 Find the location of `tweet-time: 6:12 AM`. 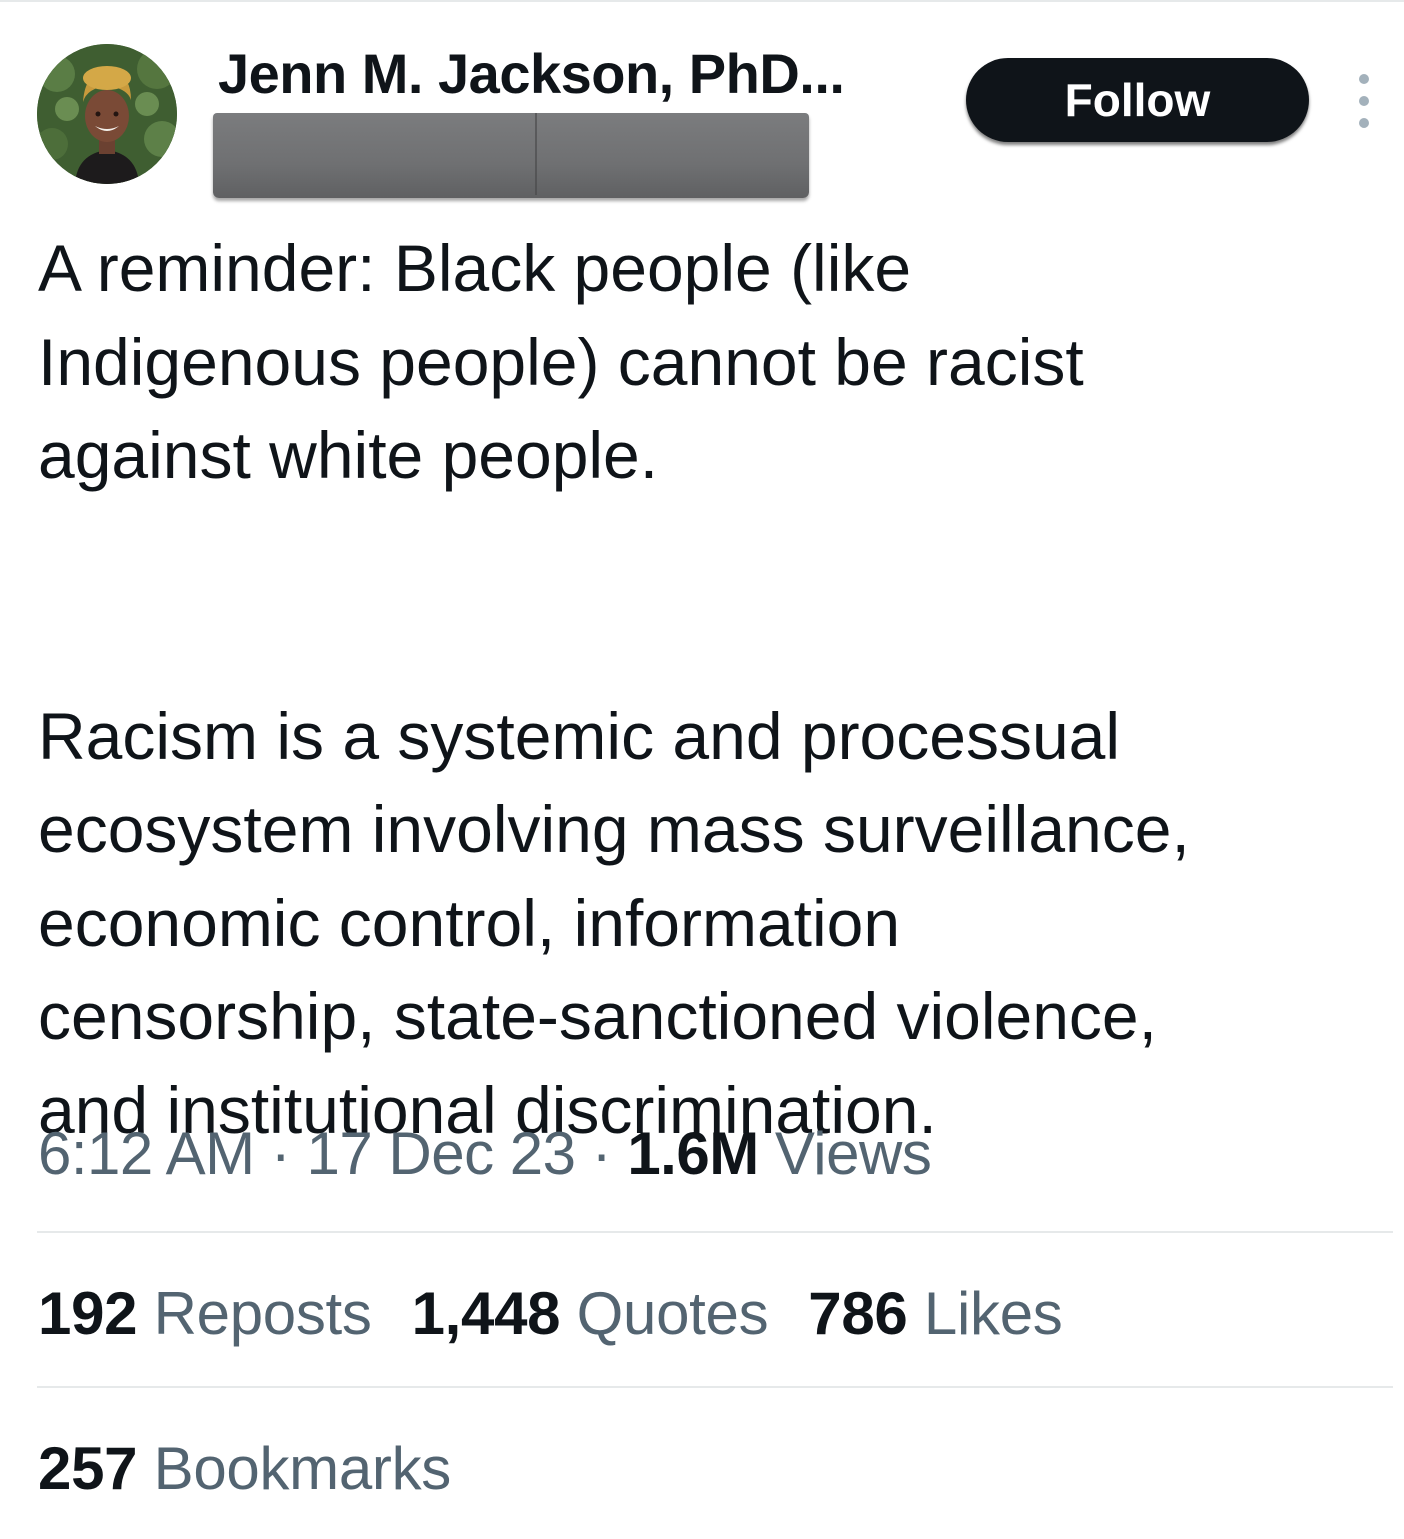

tweet-time: 6:12 AM is located at coordinates (146, 1153).